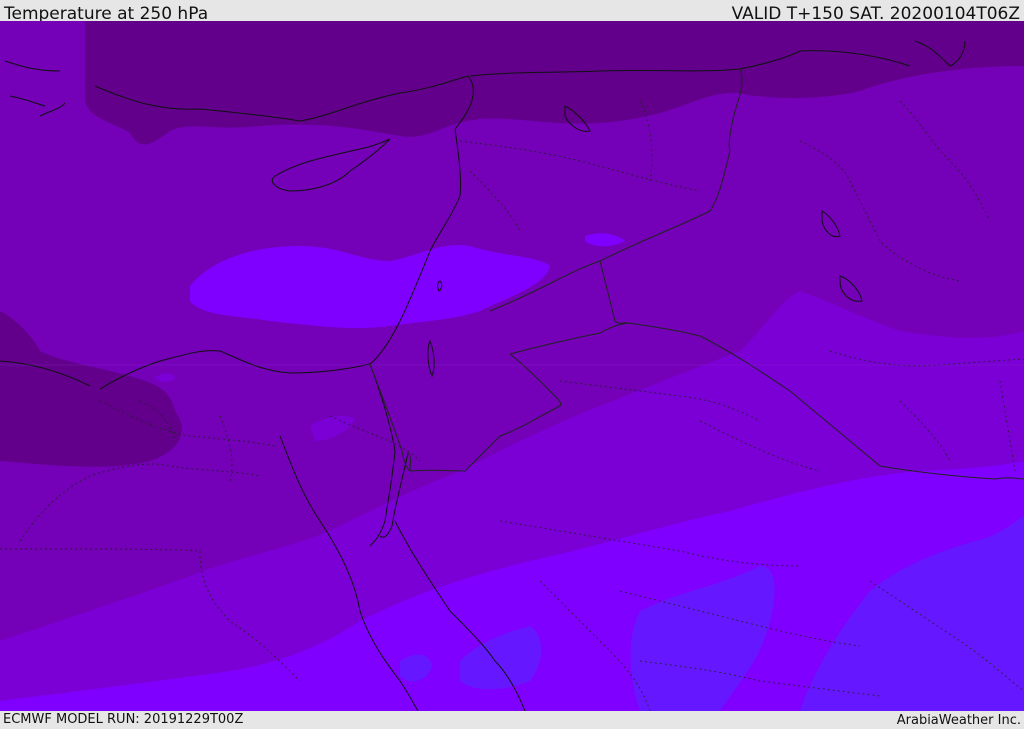 The width and height of the screenshot is (1024, 729). I want to click on valid-time: VALID T+150 SAT. 20200104T06Z, so click(875, 12).